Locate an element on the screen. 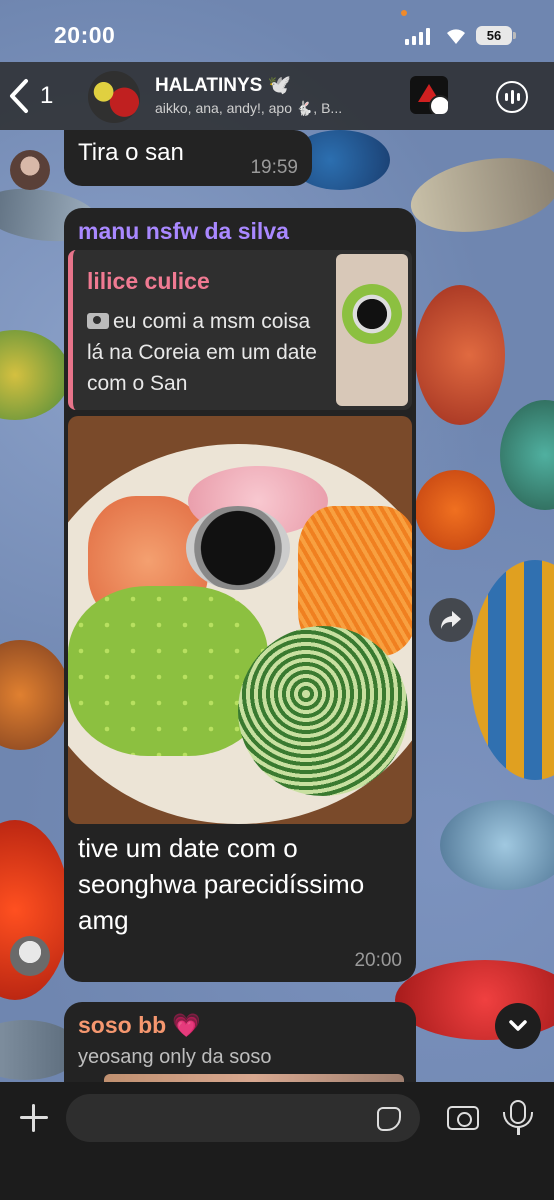 The image size is (554, 1200). wifi-icon is located at coordinates (456, 36).